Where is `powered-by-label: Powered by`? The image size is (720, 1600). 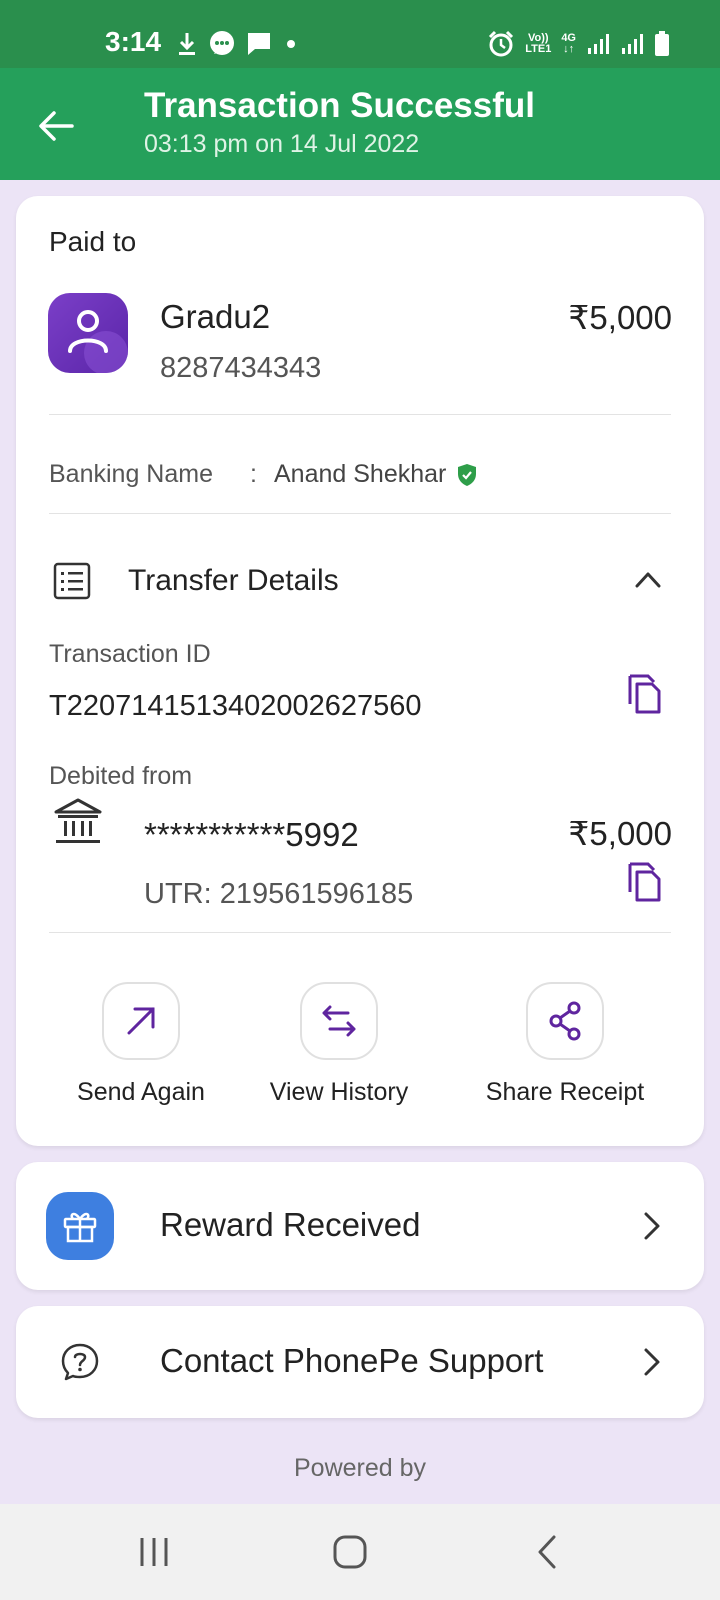 powered-by-label: Powered by is located at coordinates (360, 1468).